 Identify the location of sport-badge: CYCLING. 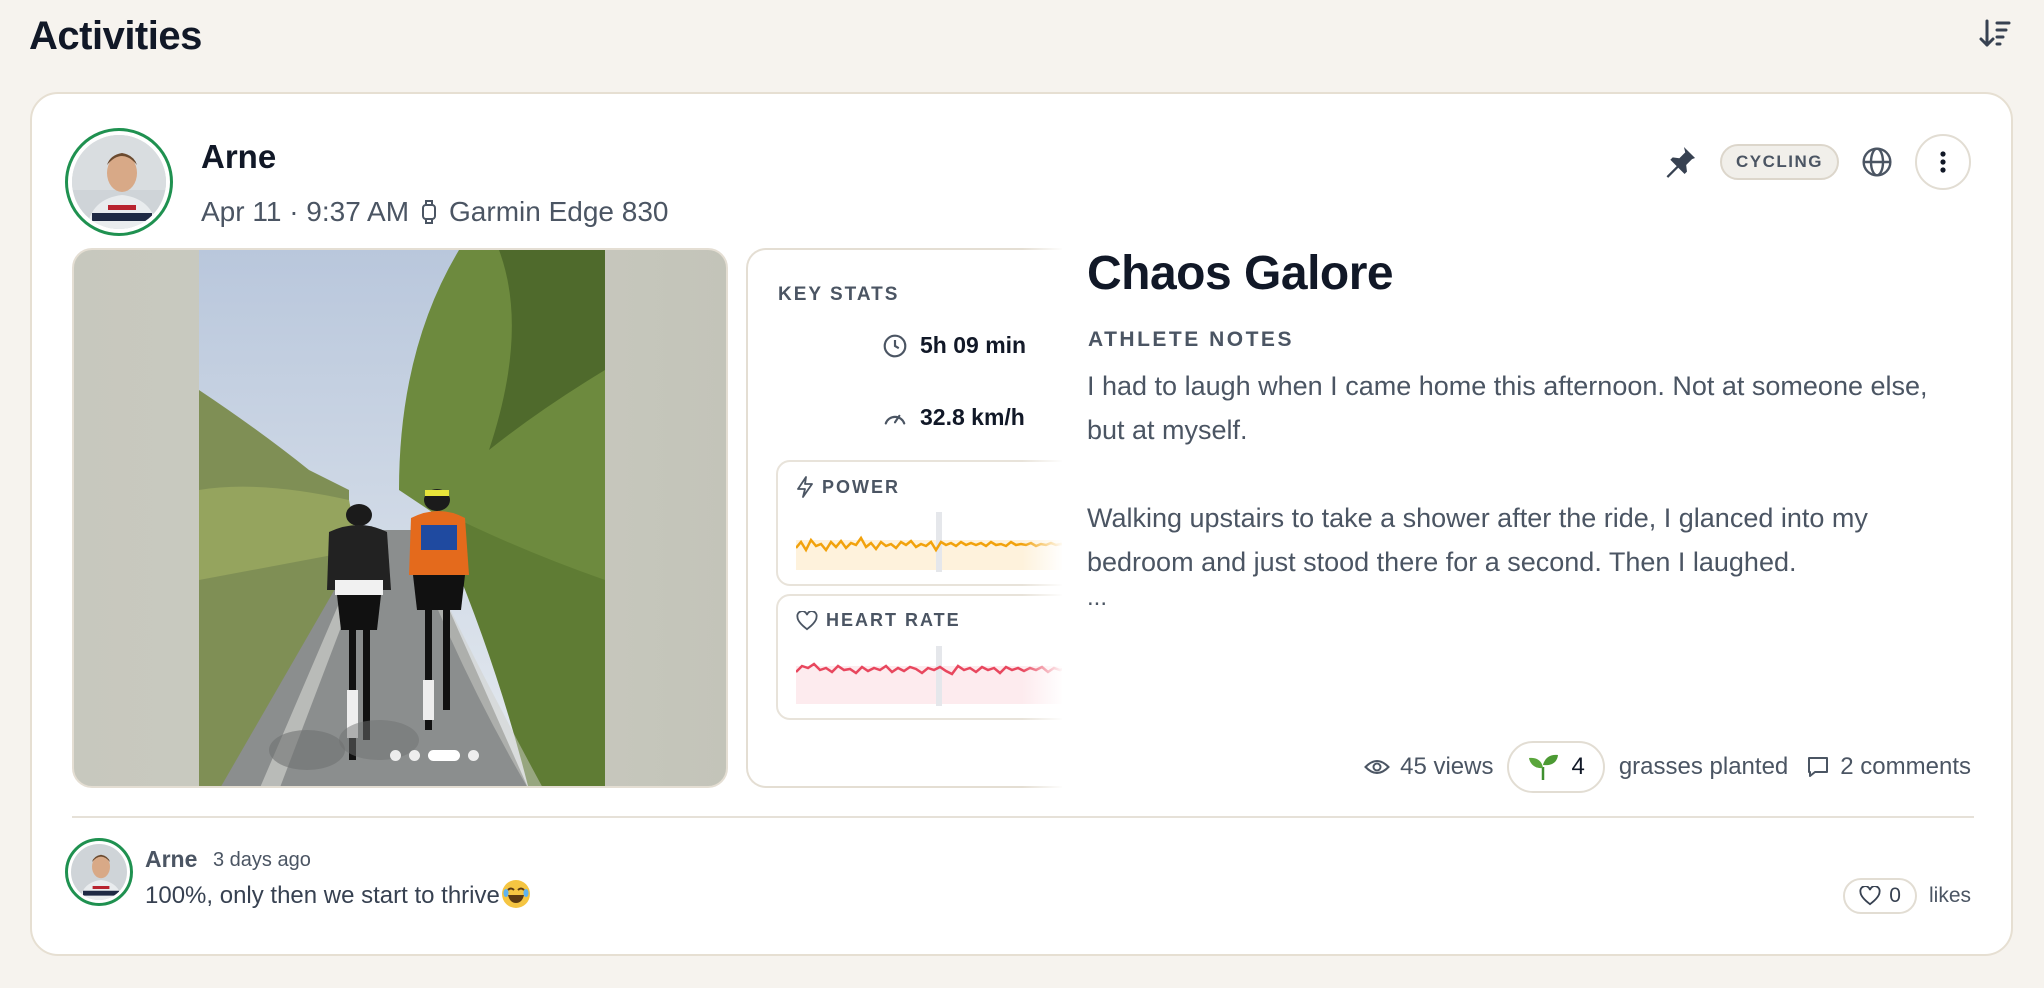
(1779, 162).